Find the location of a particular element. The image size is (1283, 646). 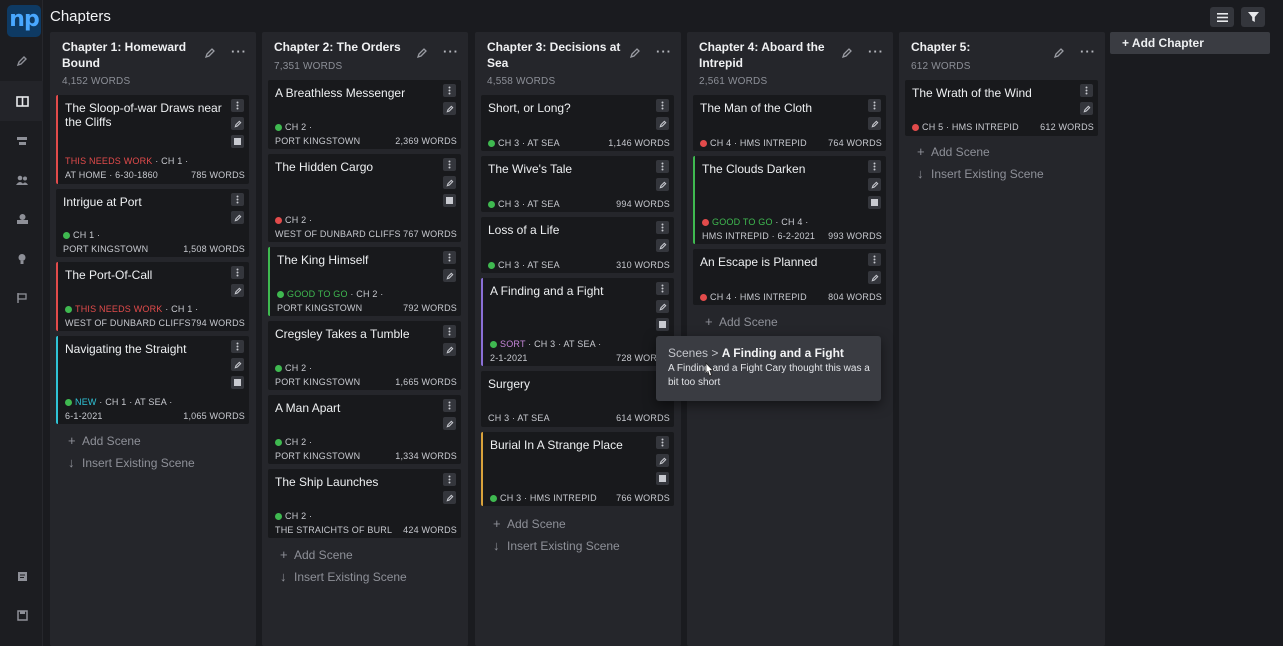

scene-card: Surgery CH 3 · AT SEA 614 WORDS is located at coordinates (577, 399).